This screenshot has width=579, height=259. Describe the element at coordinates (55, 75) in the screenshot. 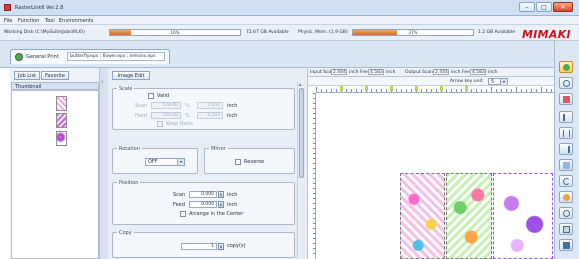

I see `tab-favorite: Favorite` at that location.